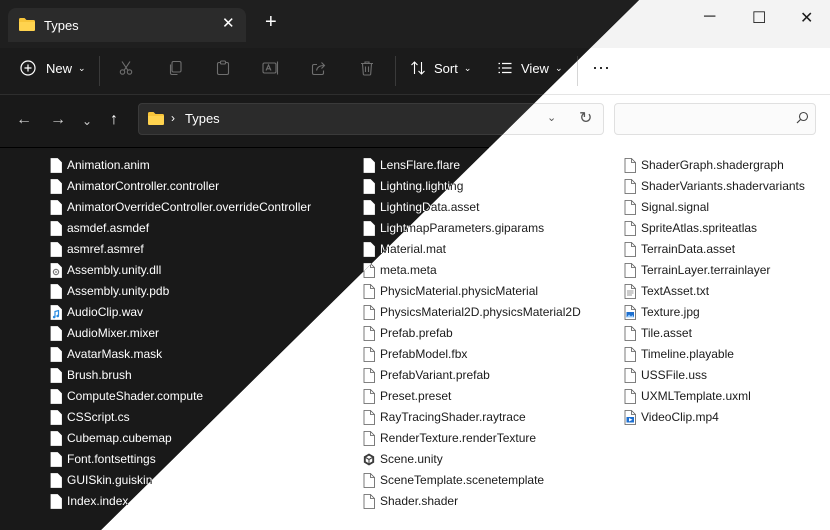  I want to click on more-options-button: ⋯, so click(601, 68).